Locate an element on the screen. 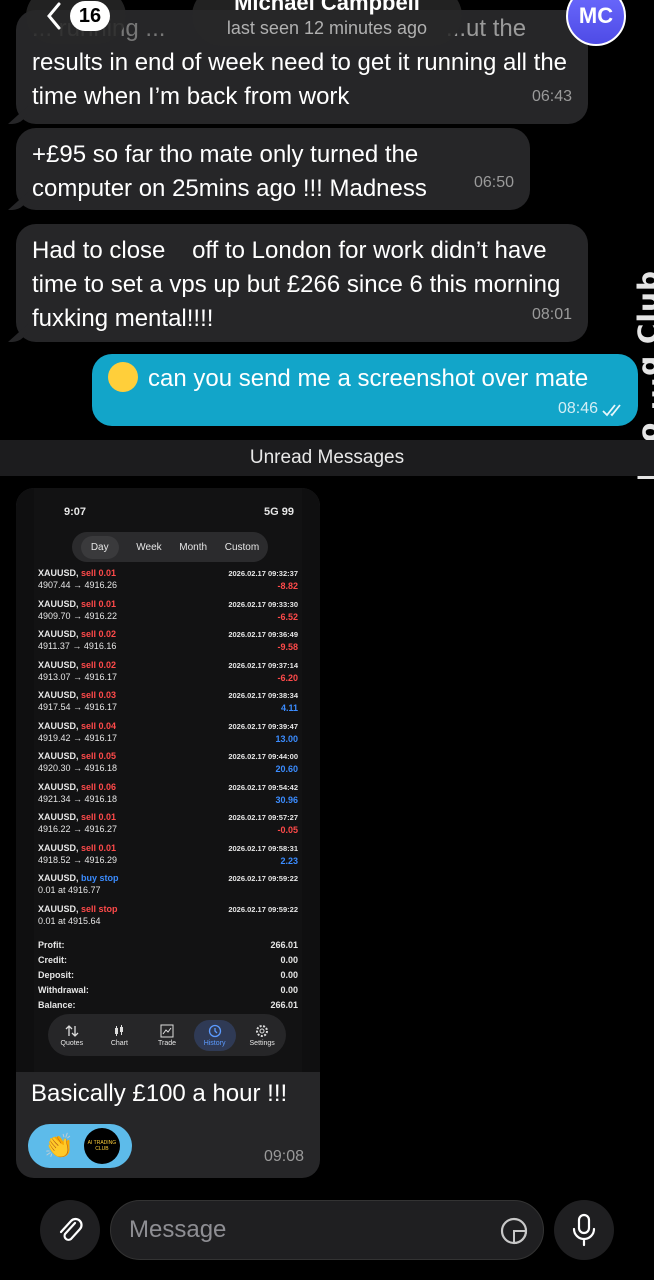 Image resolution: width=654 pixels, height=1280 pixels. tab-label: Settings is located at coordinates (262, 1043).